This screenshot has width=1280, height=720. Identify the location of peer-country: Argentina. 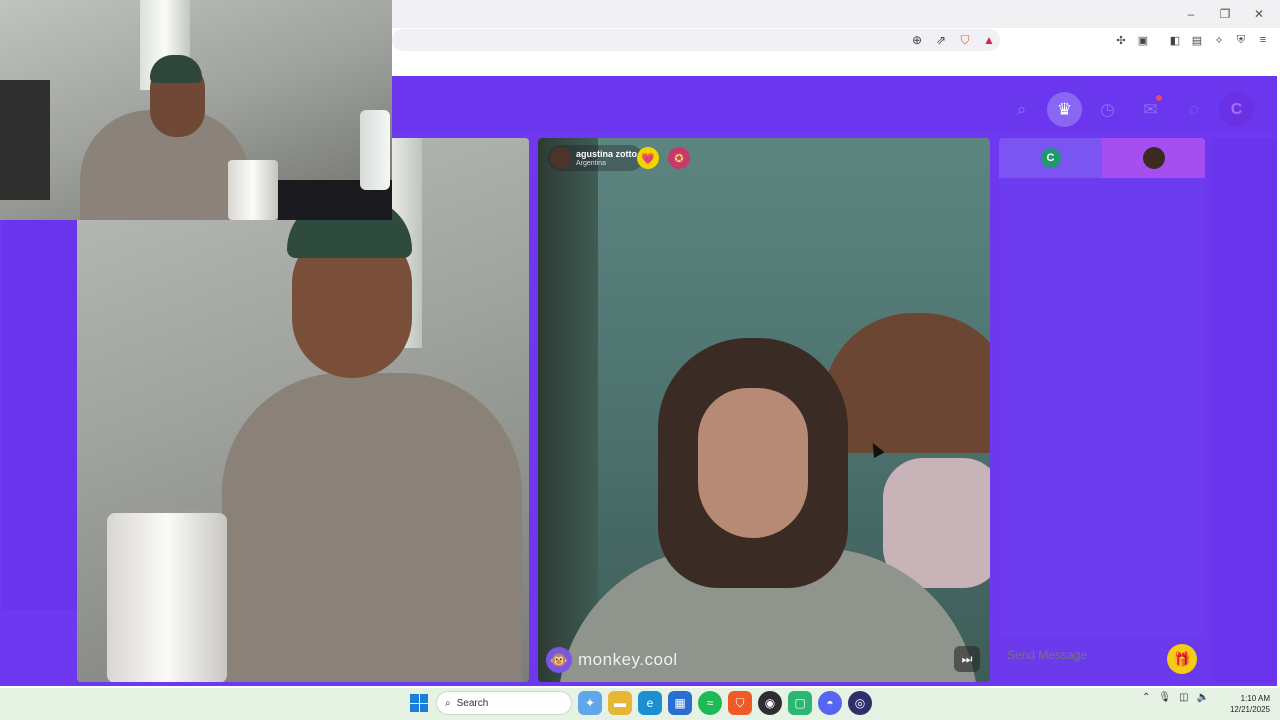
(591, 163).